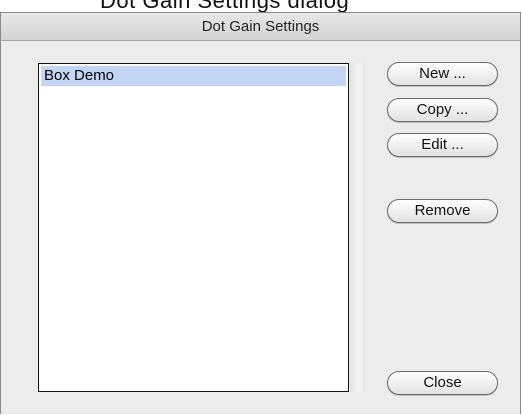 This screenshot has height=415, width=522. What do you see at coordinates (442, 383) in the screenshot?
I see `close-button: Close` at bounding box center [442, 383].